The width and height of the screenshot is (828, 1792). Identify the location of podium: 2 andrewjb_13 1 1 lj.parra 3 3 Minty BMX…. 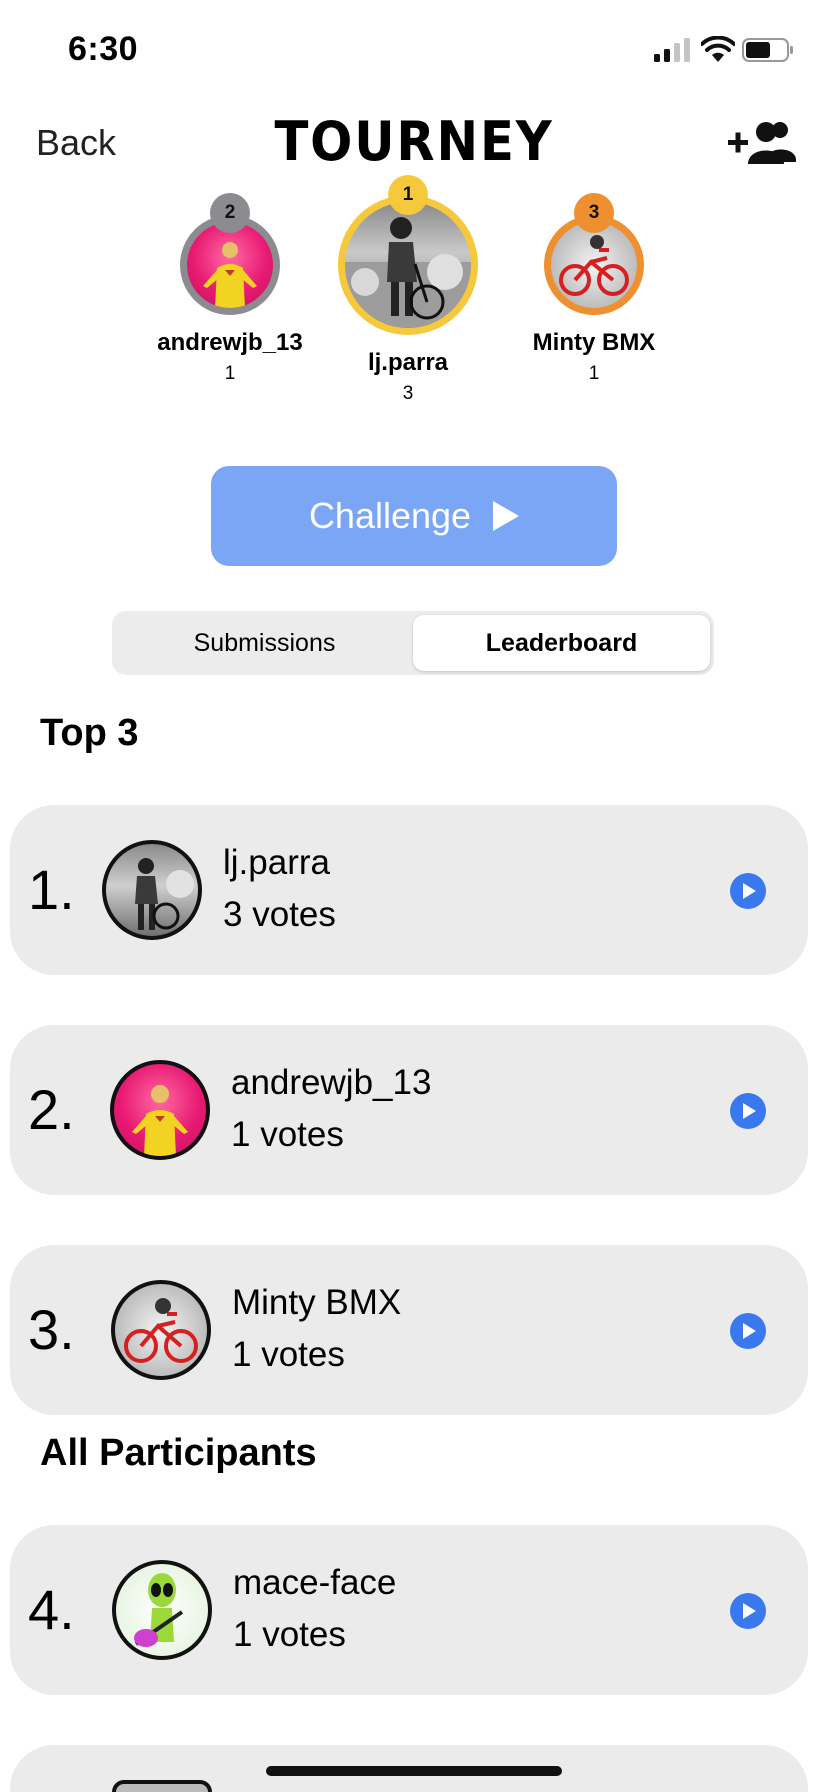
(414, 305).